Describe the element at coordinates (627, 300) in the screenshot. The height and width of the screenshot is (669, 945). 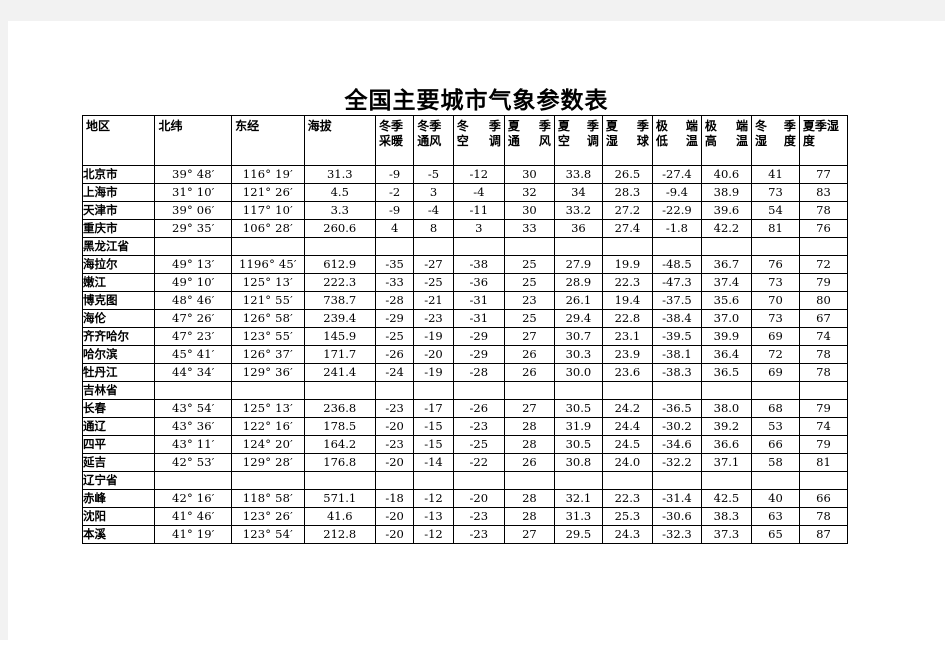
I see `cell-summer_wetbulb: 19.4` at that location.